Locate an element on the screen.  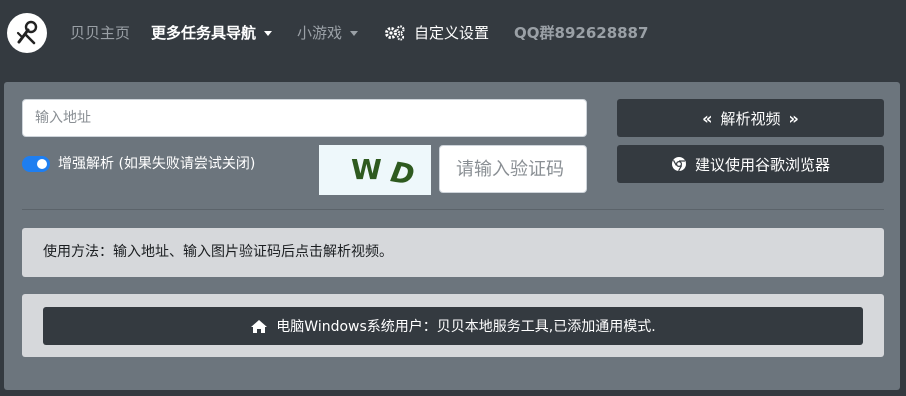
windows-local-tool-button: 电脑Windows系统用户：贝贝本地服务工具,已添加通用模式. is located at coordinates (453, 326).